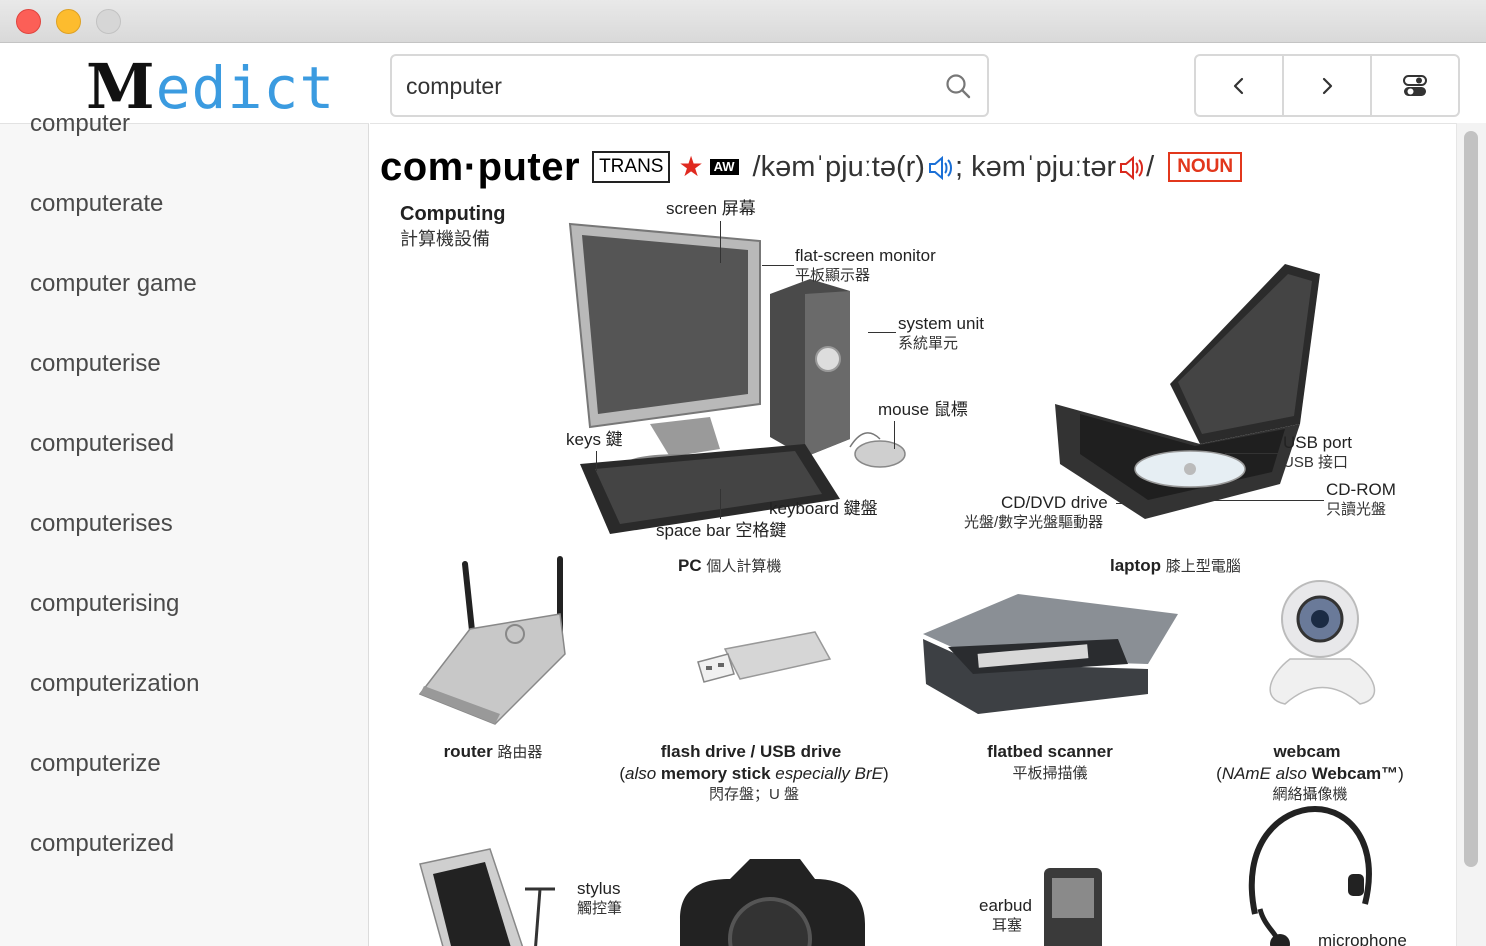 The width and height of the screenshot is (1486, 946). What do you see at coordinates (1264, 773) in the screenshot?
I see `webcam-note-name: NAmE also` at bounding box center [1264, 773].